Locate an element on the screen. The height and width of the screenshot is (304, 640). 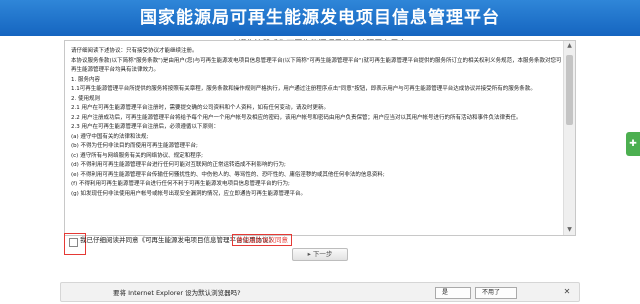
share-icon: ✚ is located at coordinates (633, 144).